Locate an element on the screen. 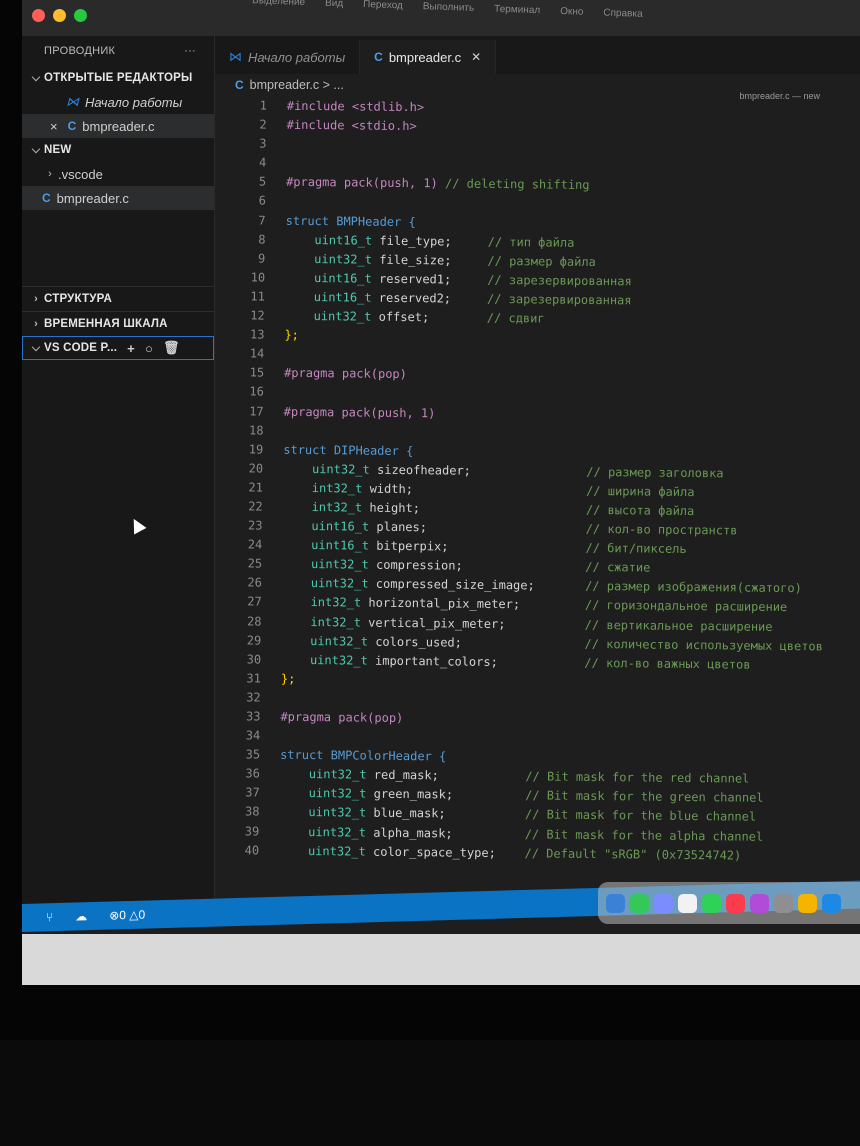  finder-icon is located at coordinates (615, 903).